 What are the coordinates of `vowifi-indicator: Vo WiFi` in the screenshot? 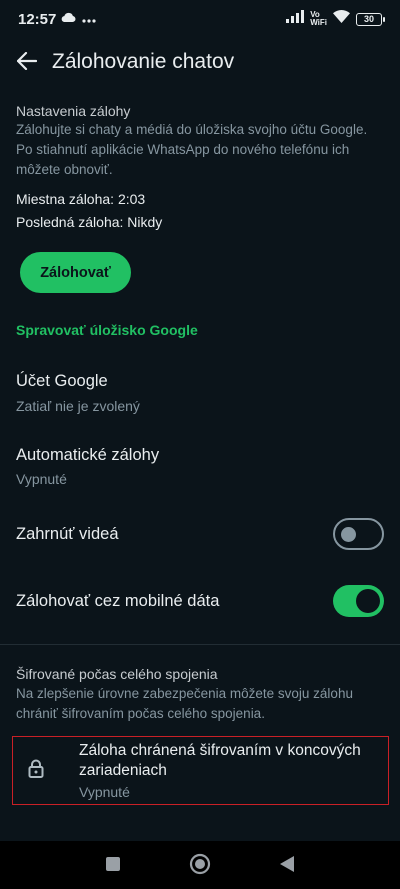 It's located at (318, 19).